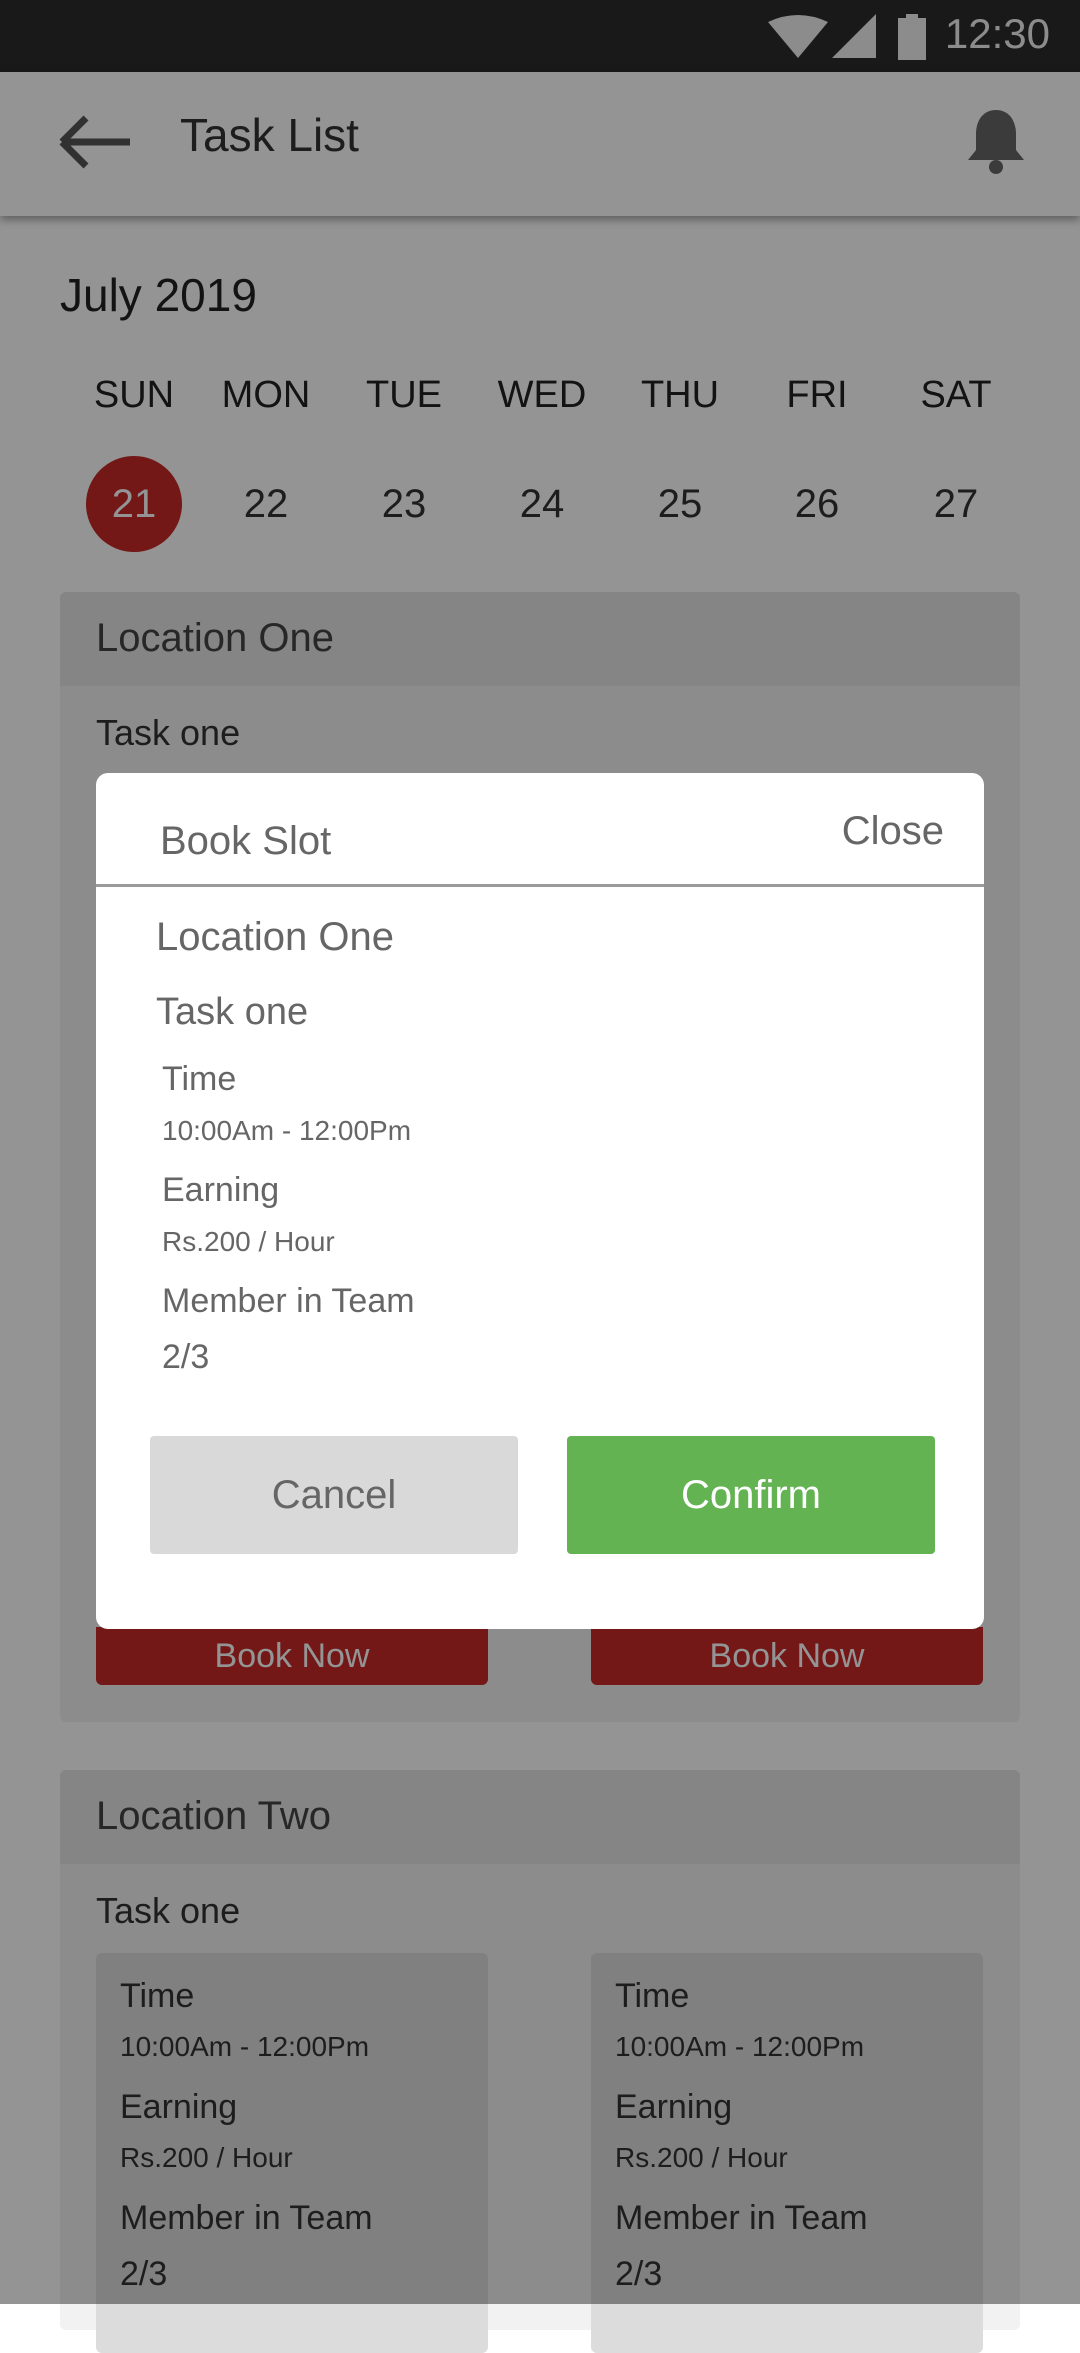 The width and height of the screenshot is (1080, 2353). Describe the element at coordinates (893, 831) in the screenshot. I see `close-button: Close` at that location.